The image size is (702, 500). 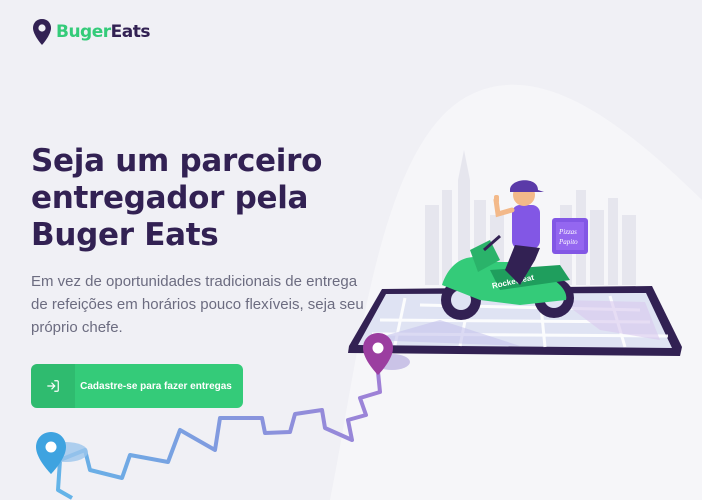 I want to click on brand-logo: BugerEats, so click(x=91, y=32).